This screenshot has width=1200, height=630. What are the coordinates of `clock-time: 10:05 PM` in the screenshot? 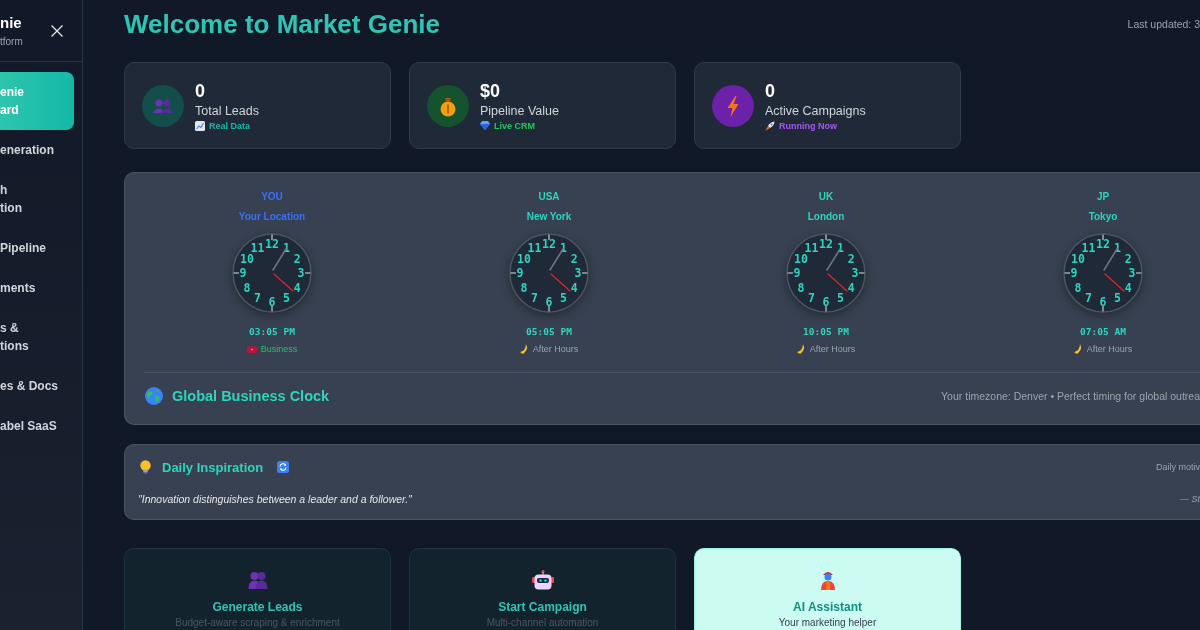 It's located at (826, 332).